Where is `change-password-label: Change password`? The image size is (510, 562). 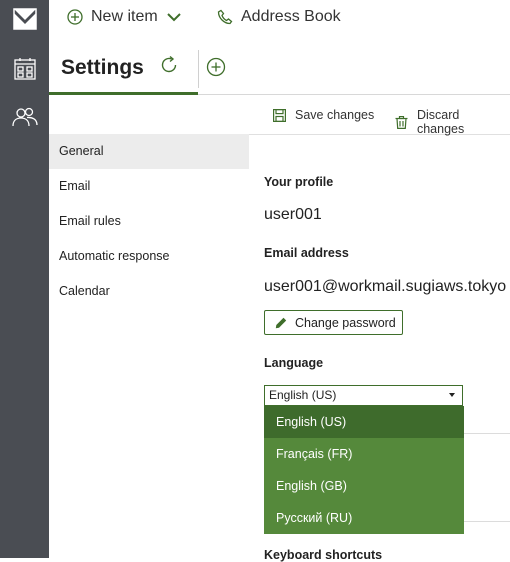
change-password-label: Change password is located at coordinates (345, 322).